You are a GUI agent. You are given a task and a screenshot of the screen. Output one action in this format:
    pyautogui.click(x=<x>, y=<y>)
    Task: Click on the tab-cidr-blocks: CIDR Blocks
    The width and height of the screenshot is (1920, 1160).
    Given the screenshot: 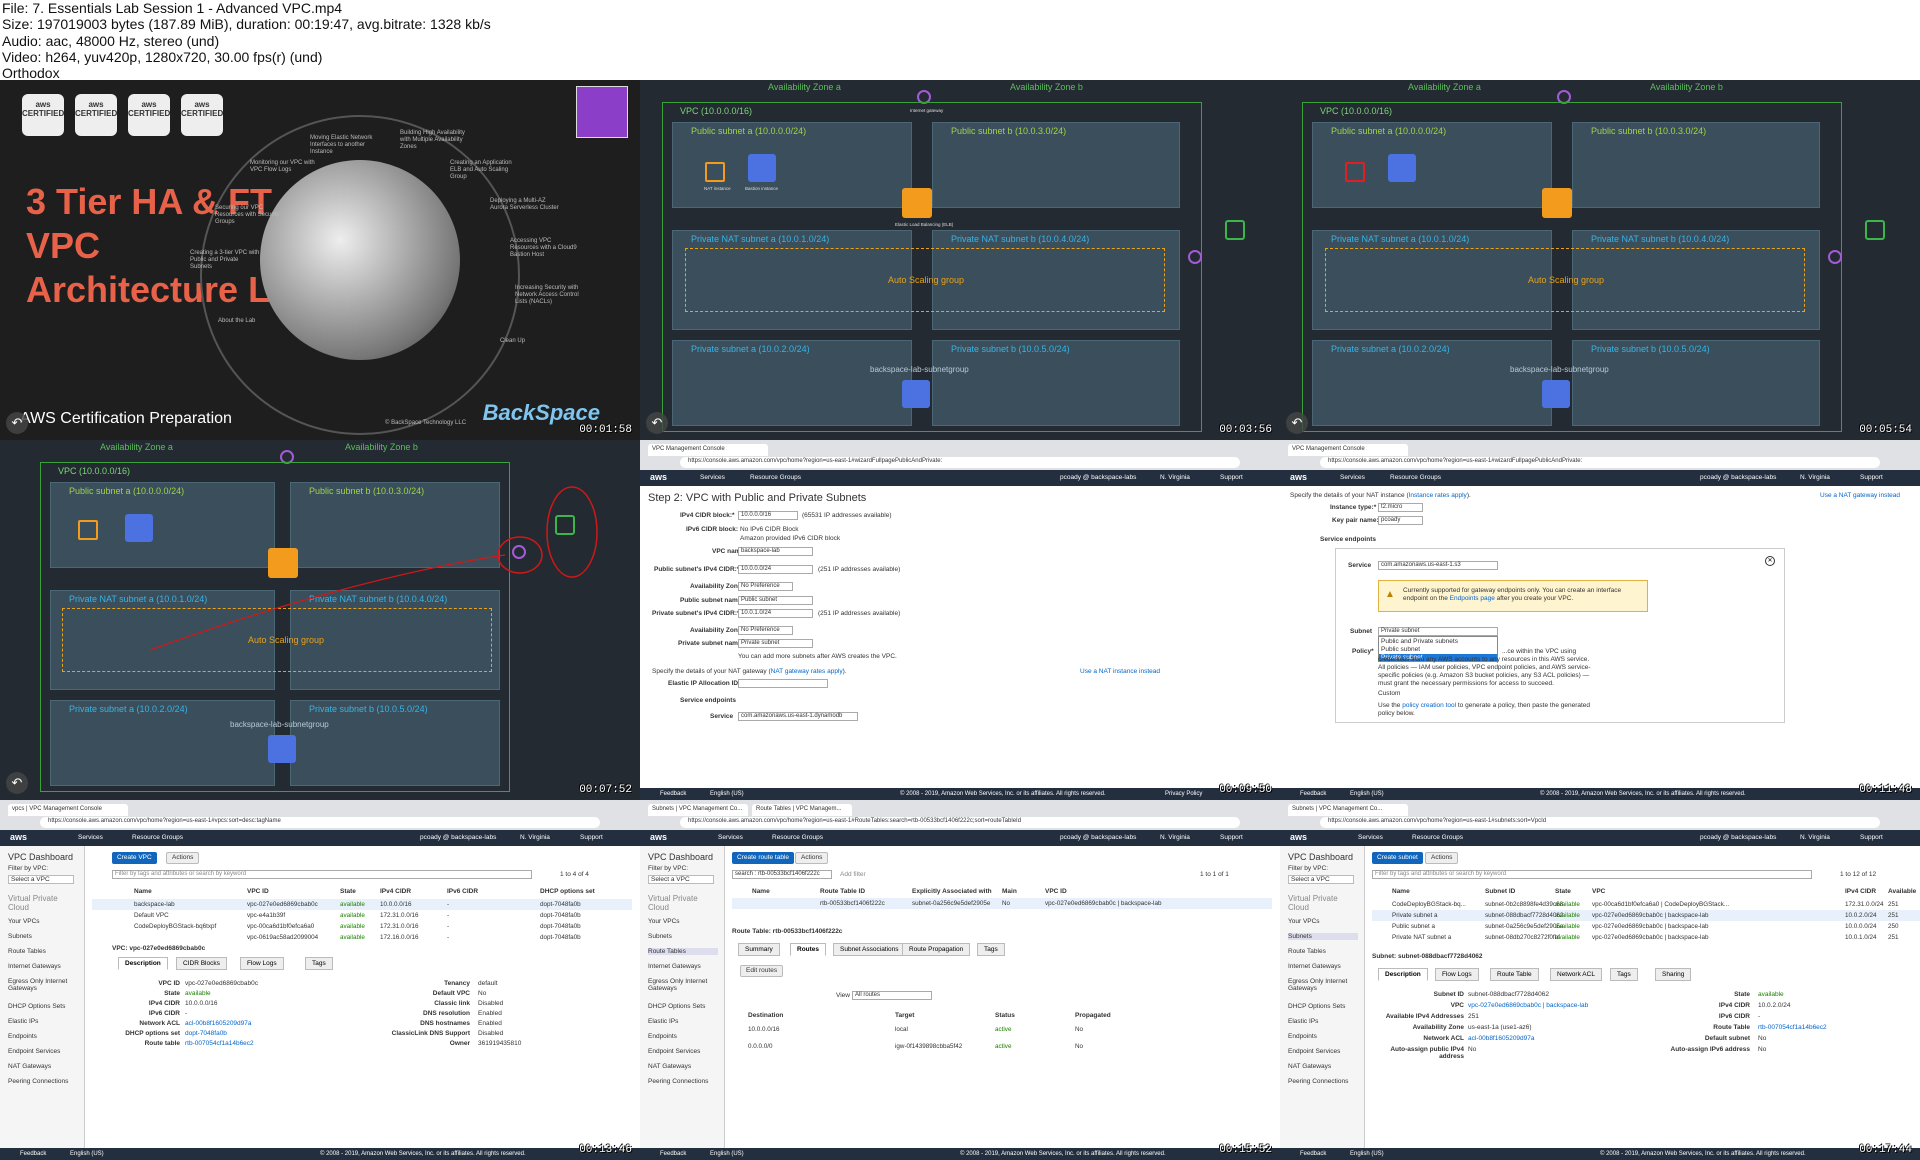 What is the action you would take?
    pyautogui.click(x=201, y=963)
    